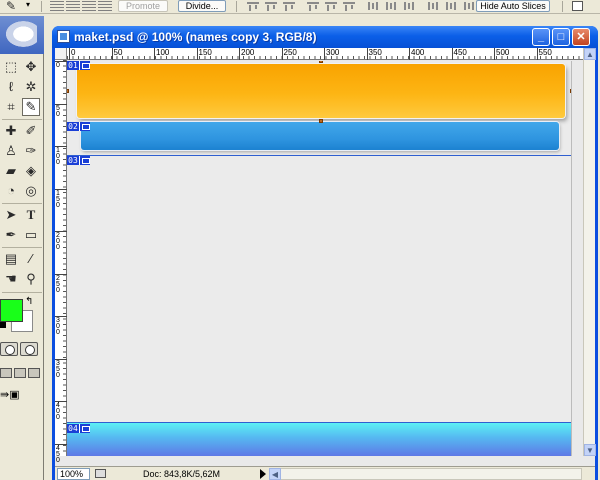  What do you see at coordinates (31, 191) in the screenshot?
I see `dodge-icon: ◎` at bounding box center [31, 191].